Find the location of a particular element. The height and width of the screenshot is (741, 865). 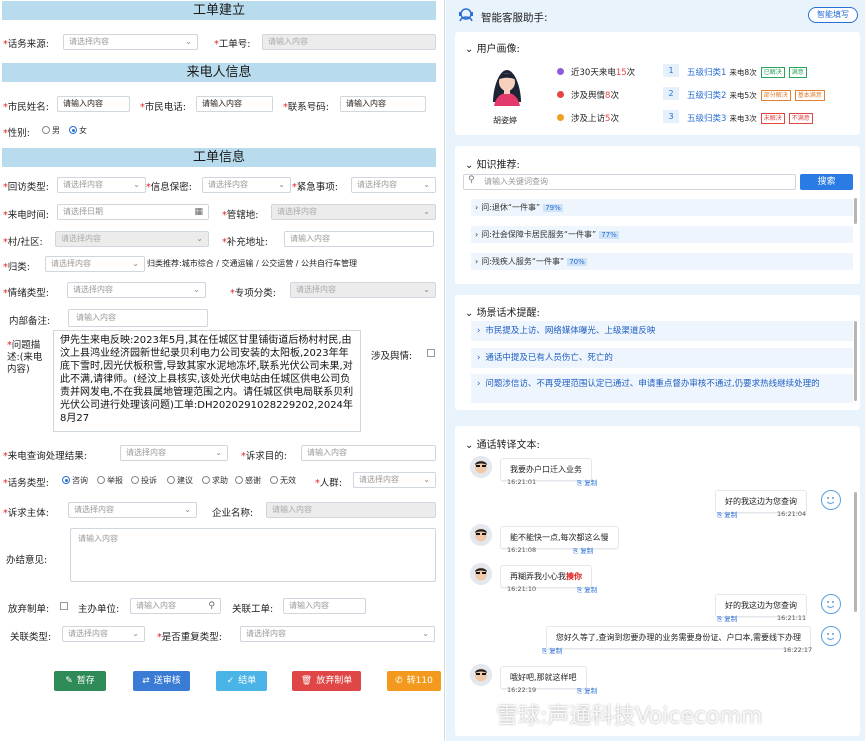

save-draft-button: ✎ 暂存 is located at coordinates (80, 681).